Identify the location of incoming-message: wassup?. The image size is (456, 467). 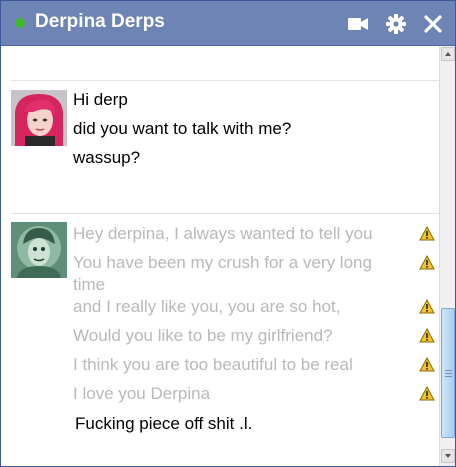
(107, 157).